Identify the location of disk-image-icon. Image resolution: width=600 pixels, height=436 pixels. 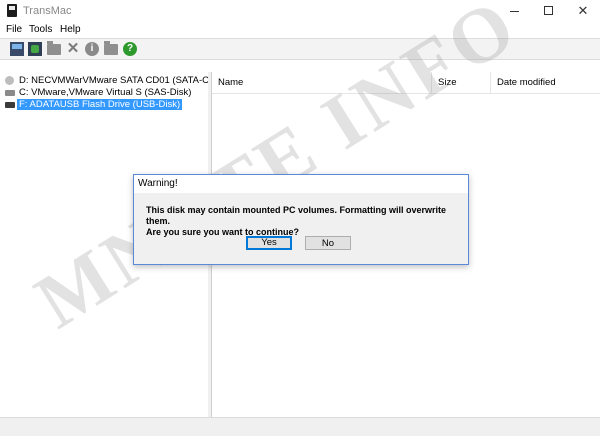
(17, 49).